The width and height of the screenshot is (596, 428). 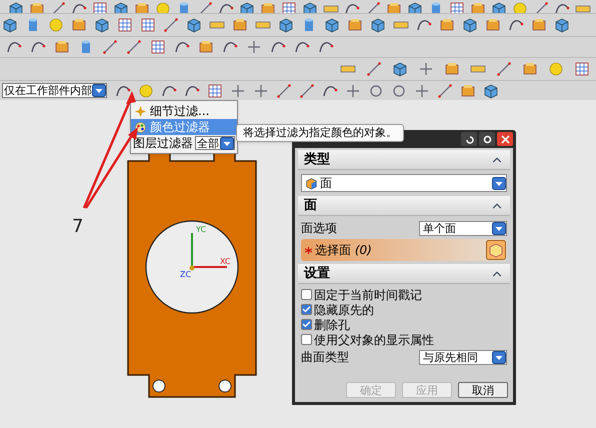 What do you see at coordinates (463, 357) in the screenshot?
I see `surface-type-dropdown: 与原先相同` at bounding box center [463, 357].